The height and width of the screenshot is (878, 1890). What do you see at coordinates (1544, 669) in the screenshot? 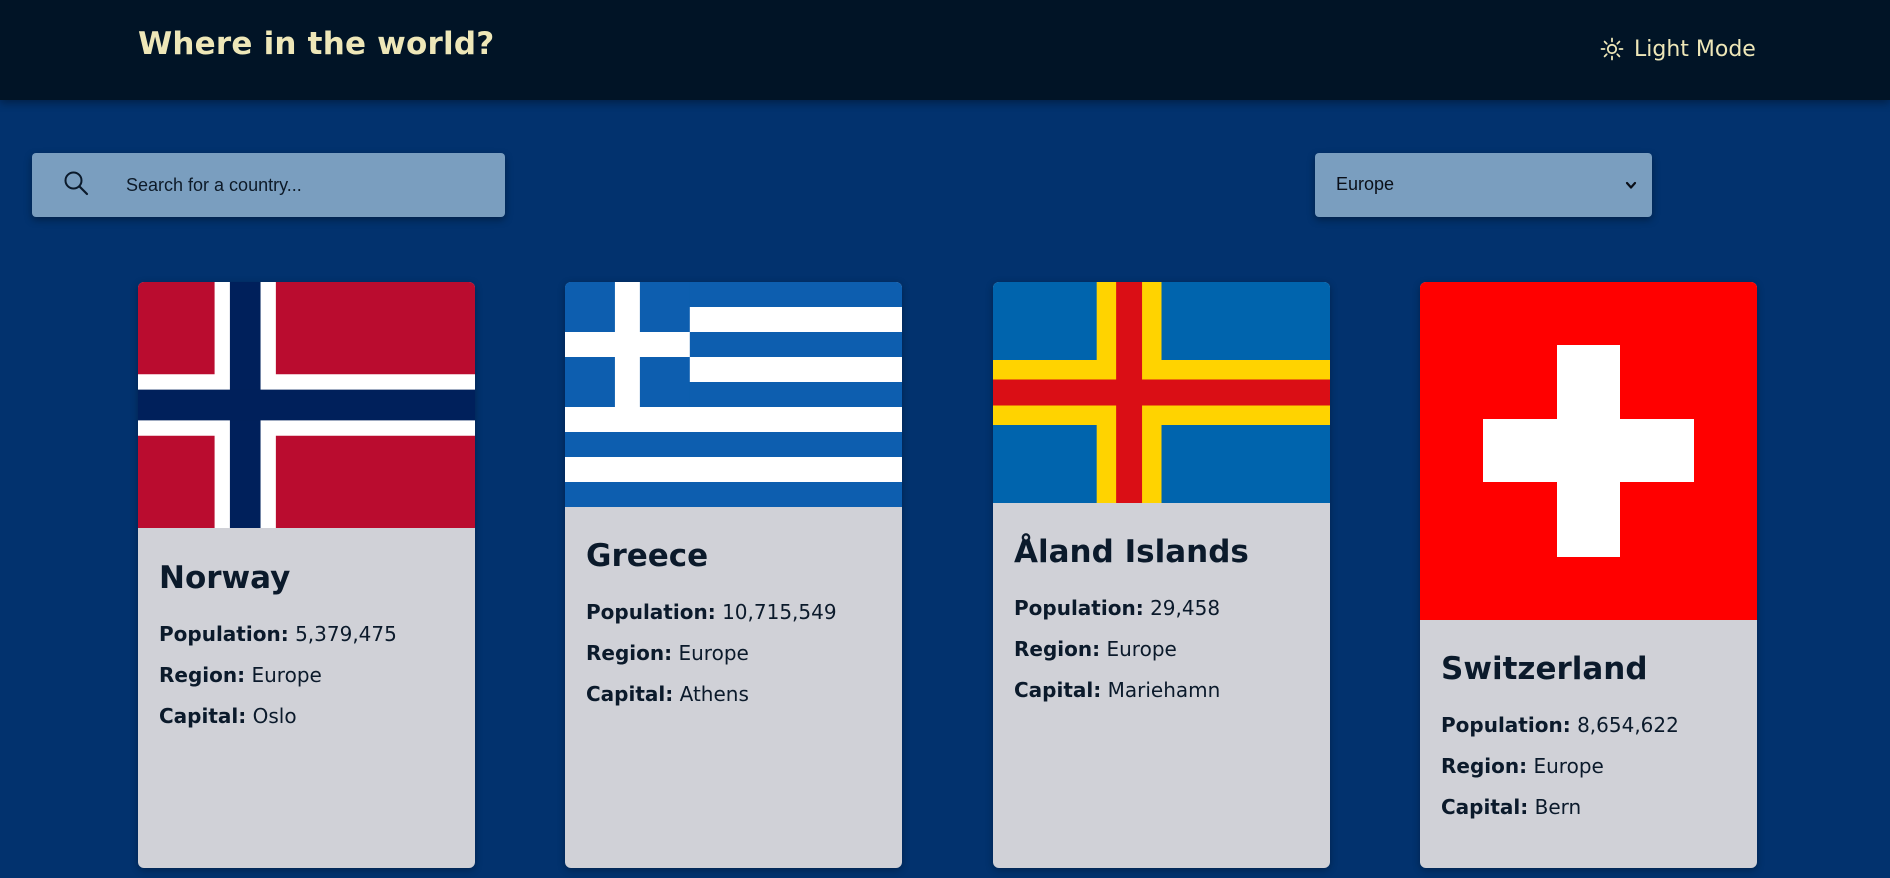
I see `country-name: Switzerland` at bounding box center [1544, 669].